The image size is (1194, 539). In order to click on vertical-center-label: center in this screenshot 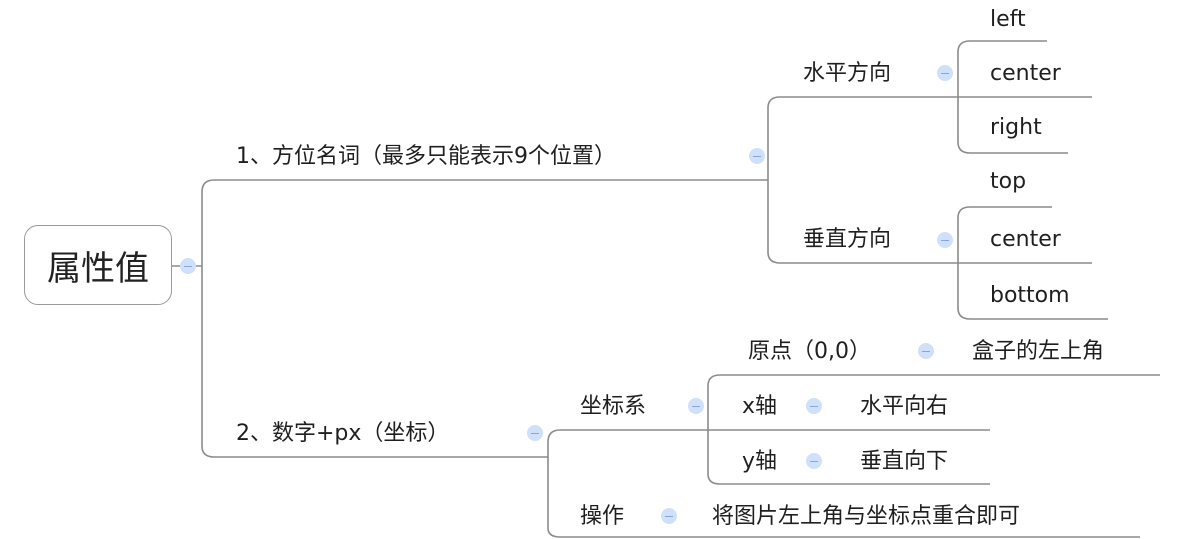, I will do `click(1025, 239)`.